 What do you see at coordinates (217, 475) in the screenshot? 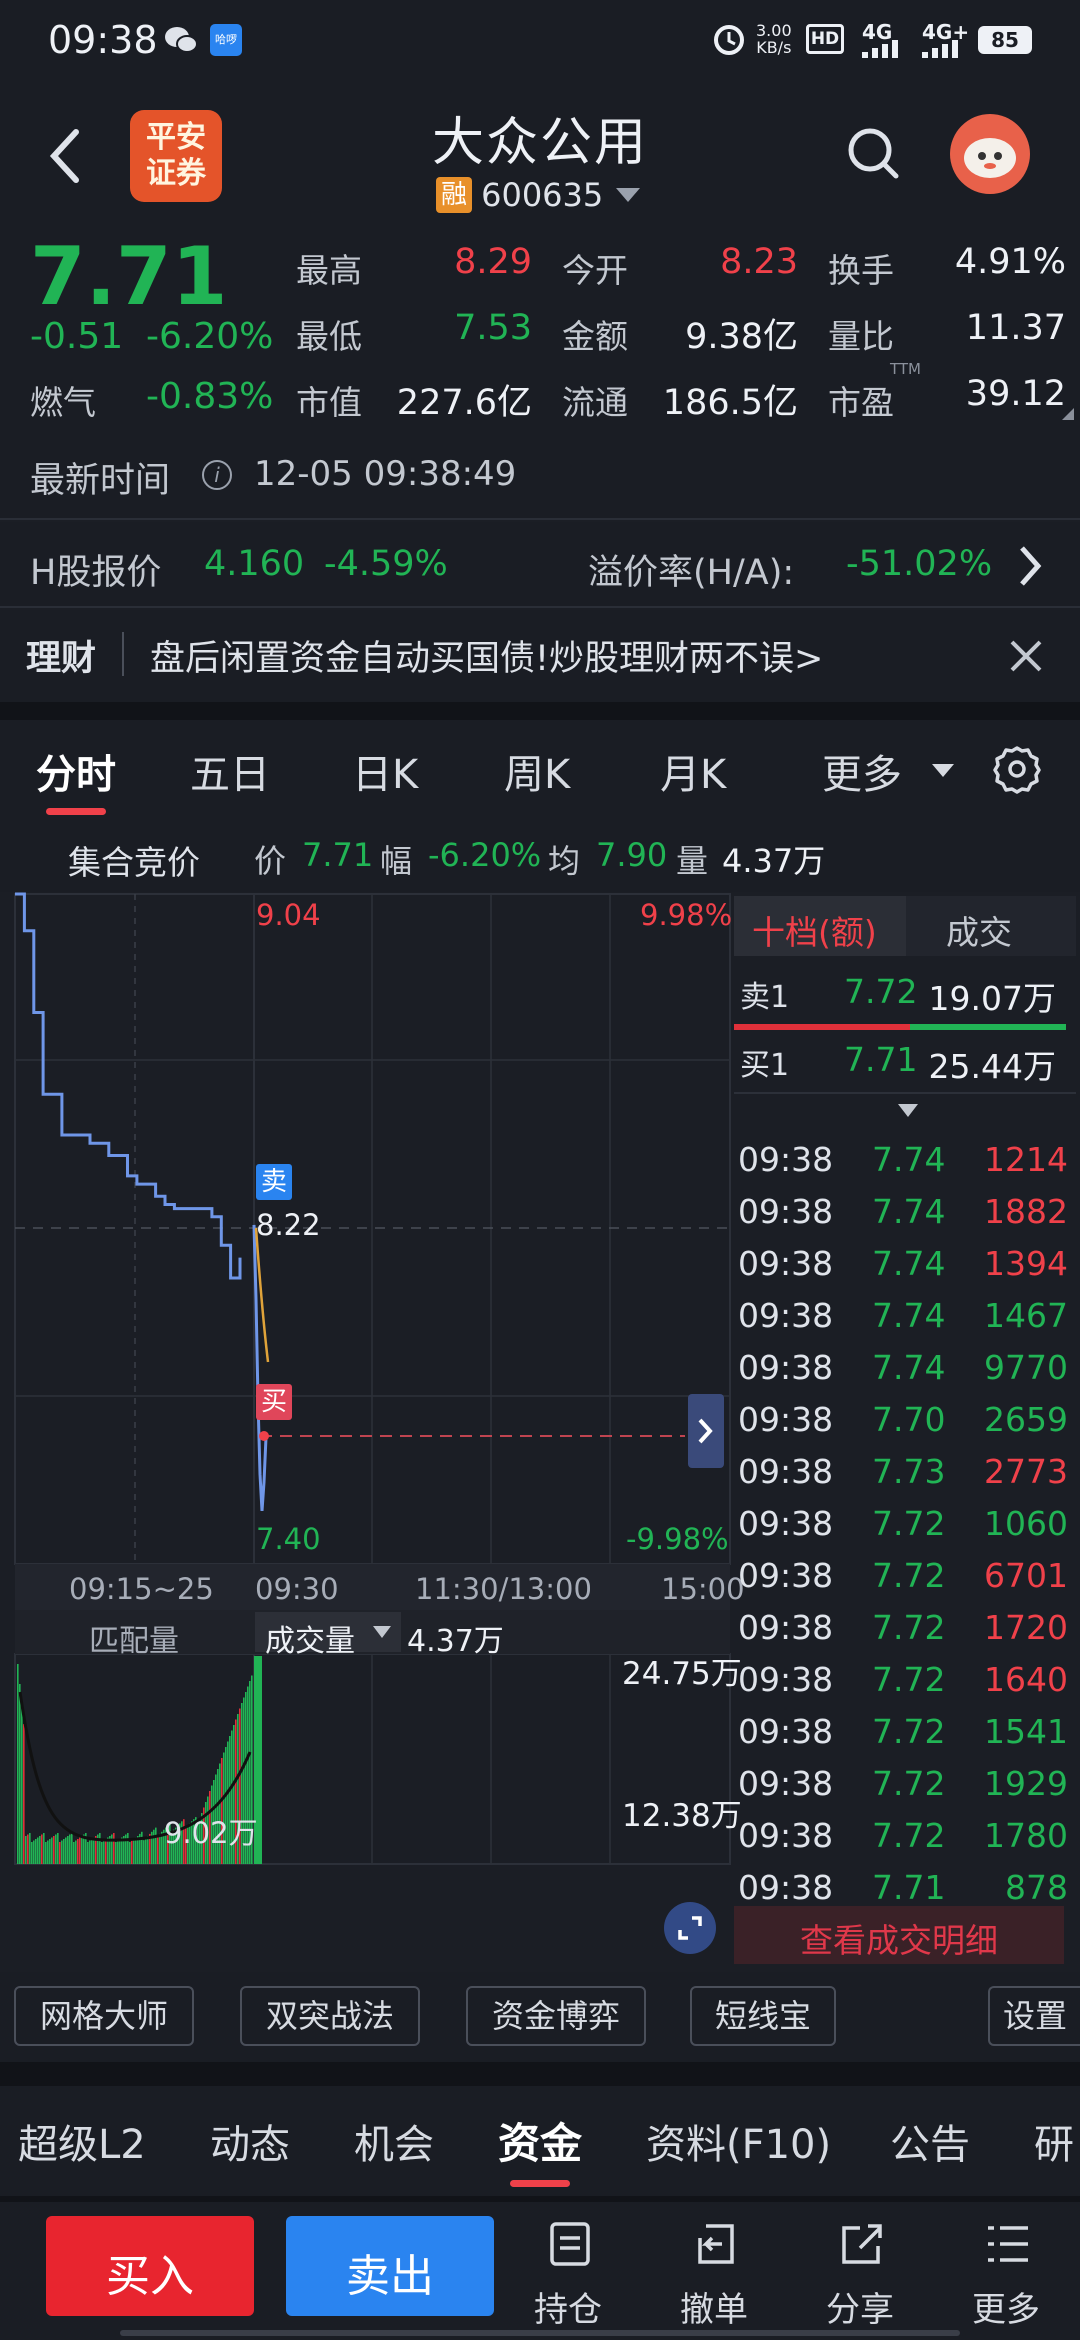
I see `info-icon: i` at bounding box center [217, 475].